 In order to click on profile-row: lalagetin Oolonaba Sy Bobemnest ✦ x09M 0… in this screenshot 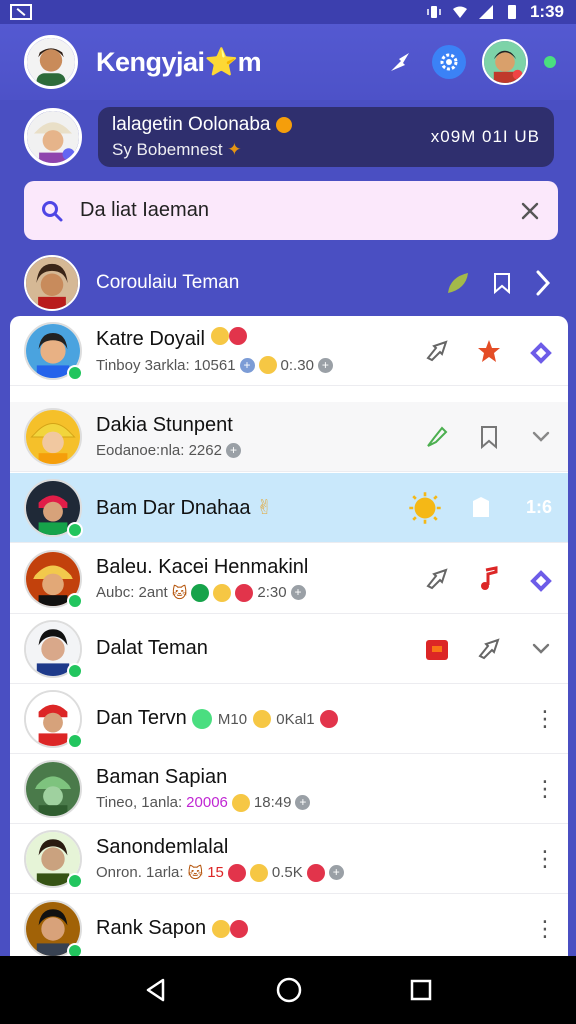, I will do `click(288, 137)`.